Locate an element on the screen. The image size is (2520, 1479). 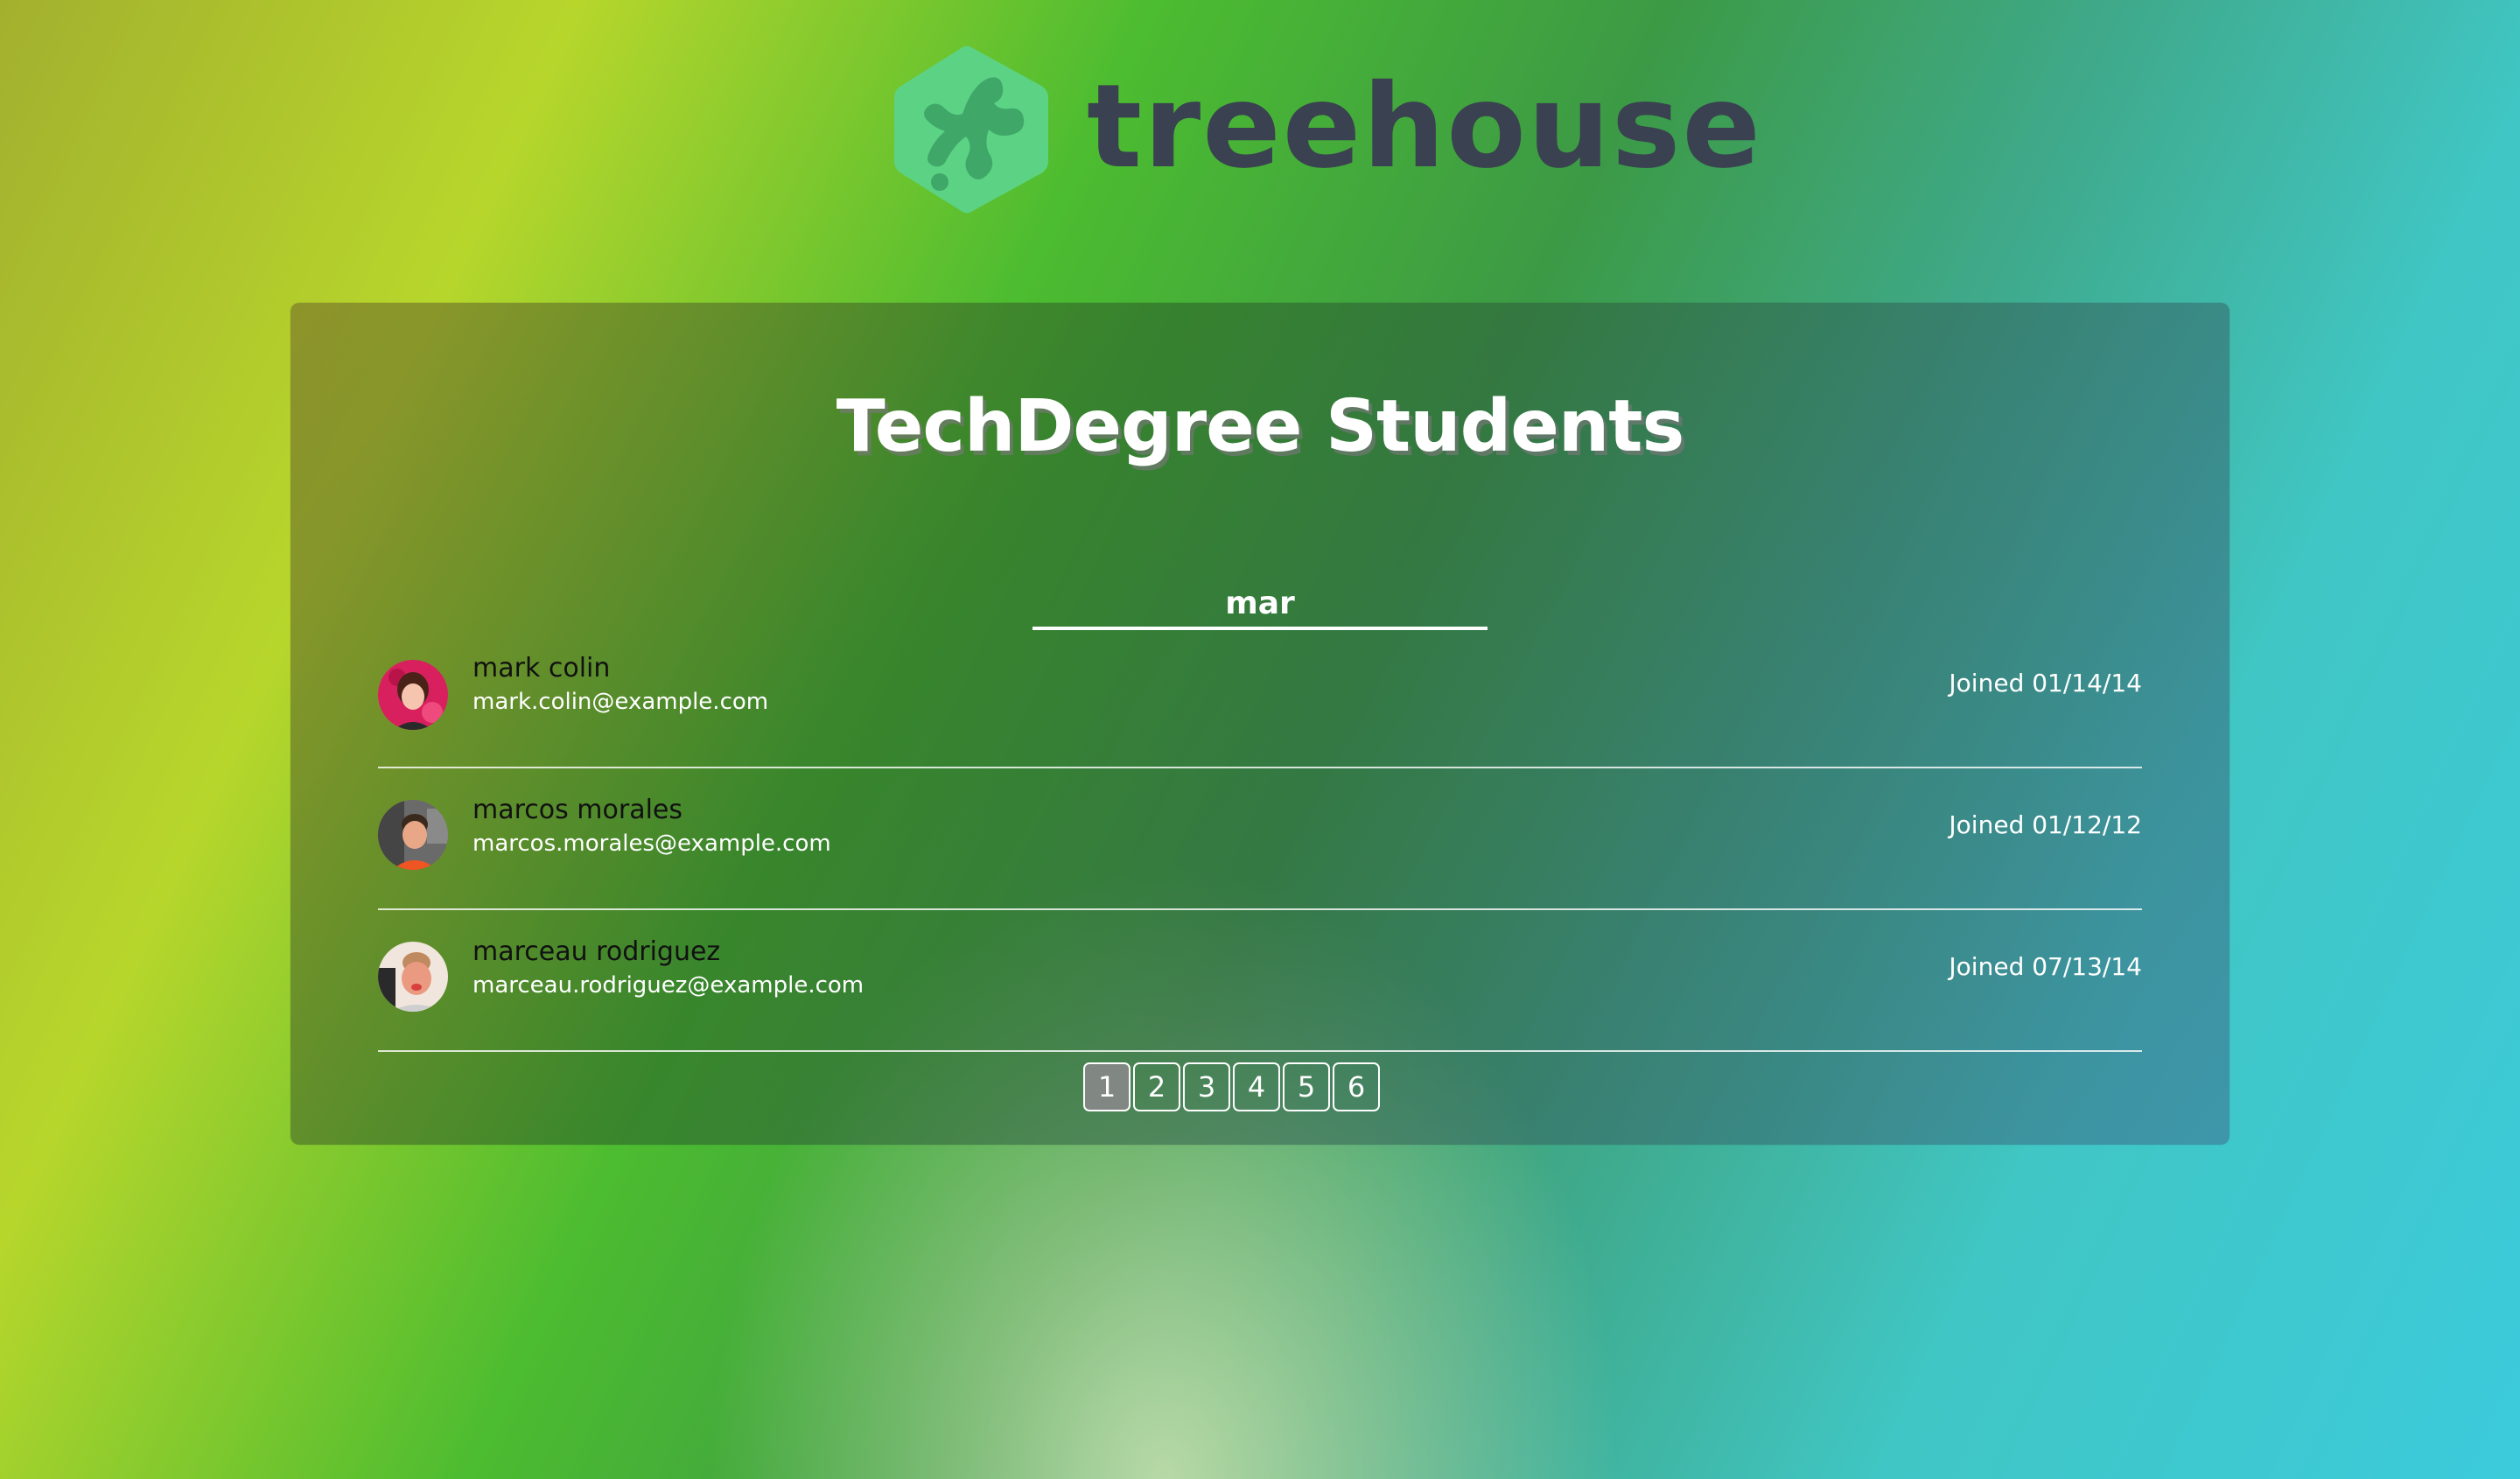
page-title: TechDegree Students is located at coordinates (1260, 427).